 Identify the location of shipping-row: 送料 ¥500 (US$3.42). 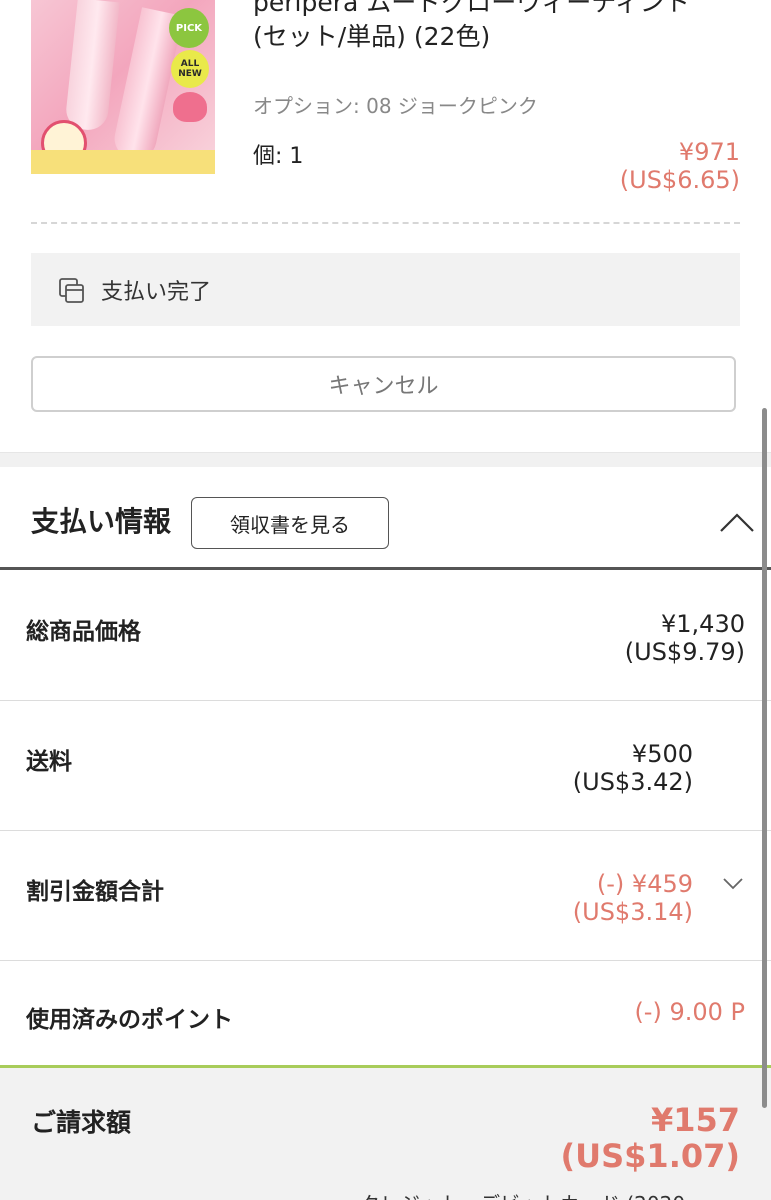
(385, 765).